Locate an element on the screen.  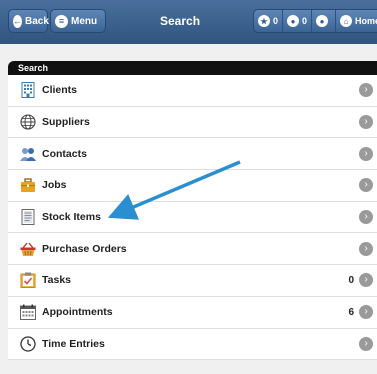
map-pin-icon: ● is located at coordinates (322, 21).